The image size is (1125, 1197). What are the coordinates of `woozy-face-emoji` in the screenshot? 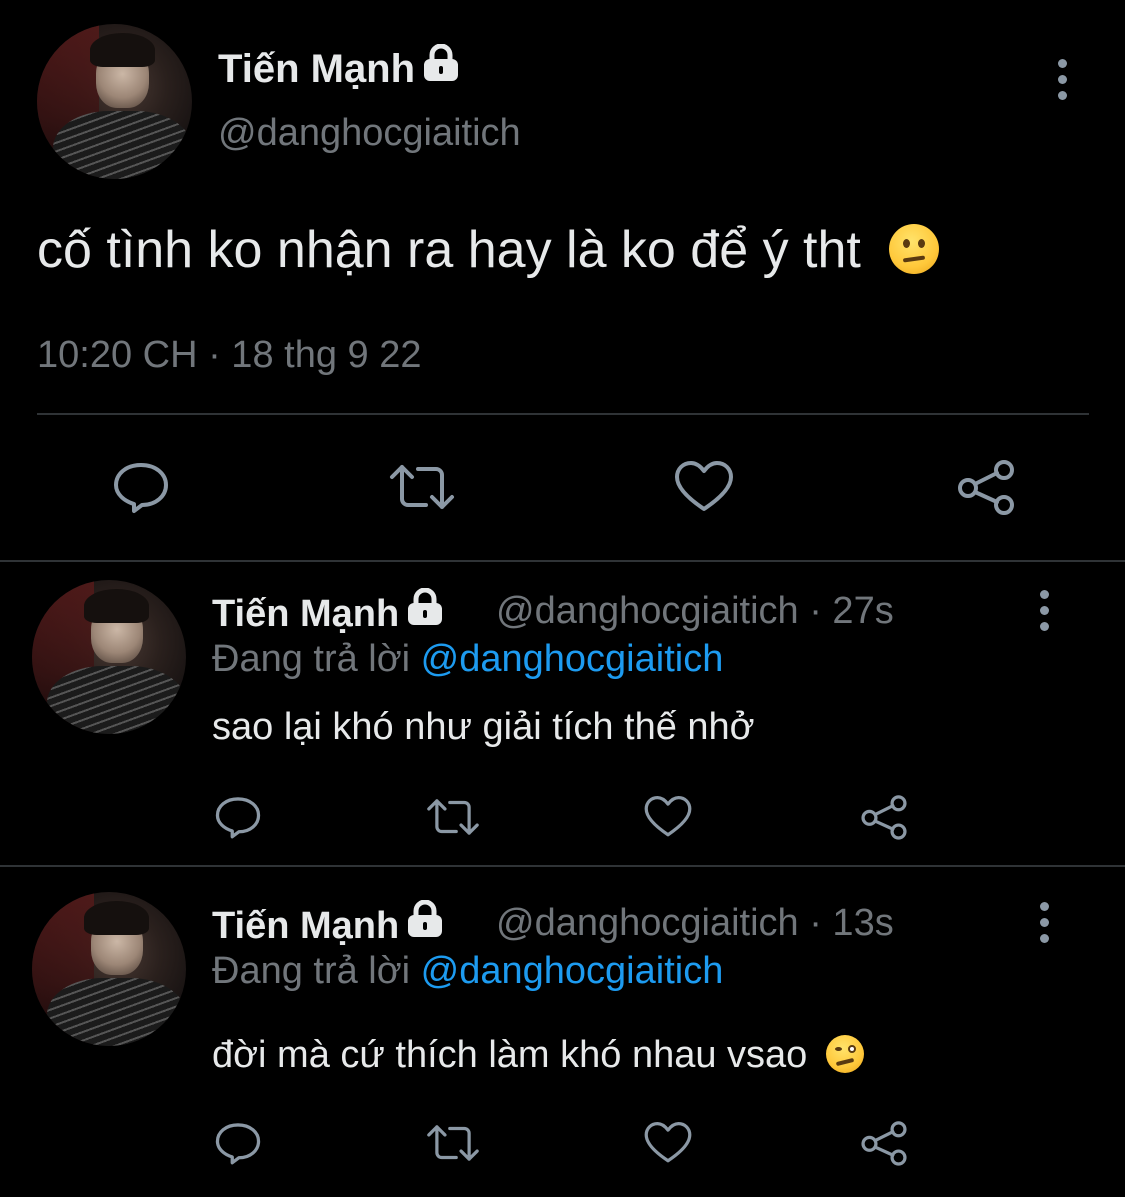 It's located at (844, 1053).